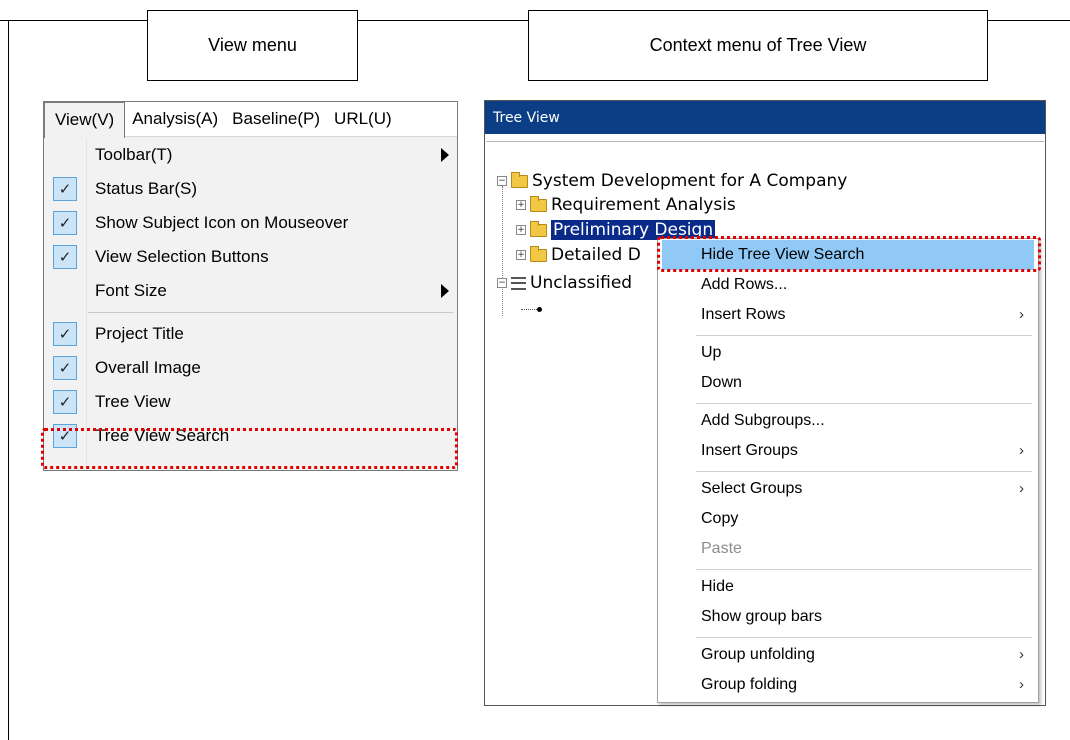  What do you see at coordinates (581, 283) in the screenshot?
I see `tree-node-label: Unclassified` at bounding box center [581, 283].